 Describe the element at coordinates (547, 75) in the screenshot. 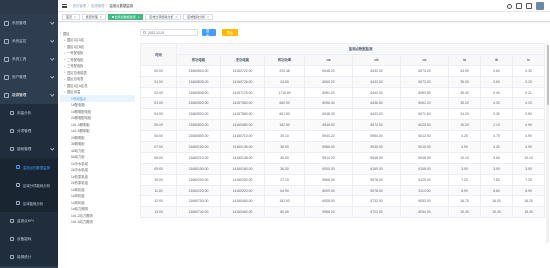

I see `scrollbar-thumb` at that location.